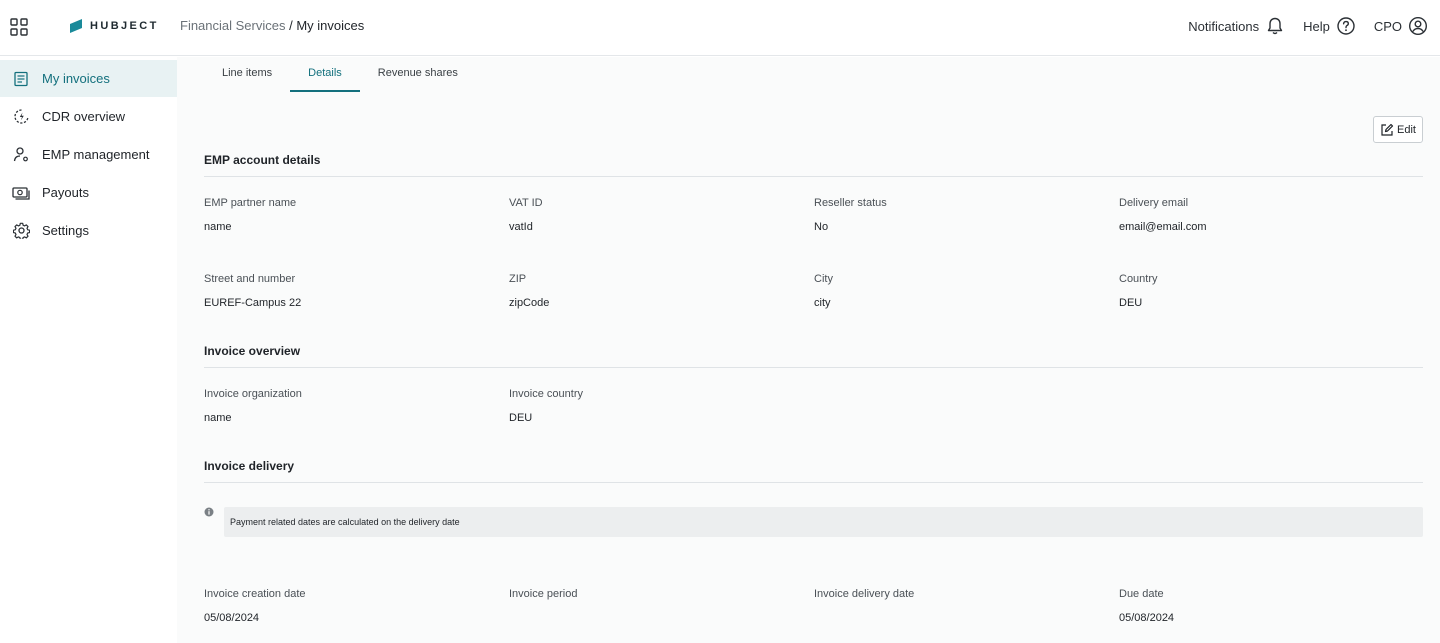  What do you see at coordinates (1154, 203) in the screenshot?
I see `field-label: Delivery email` at bounding box center [1154, 203].